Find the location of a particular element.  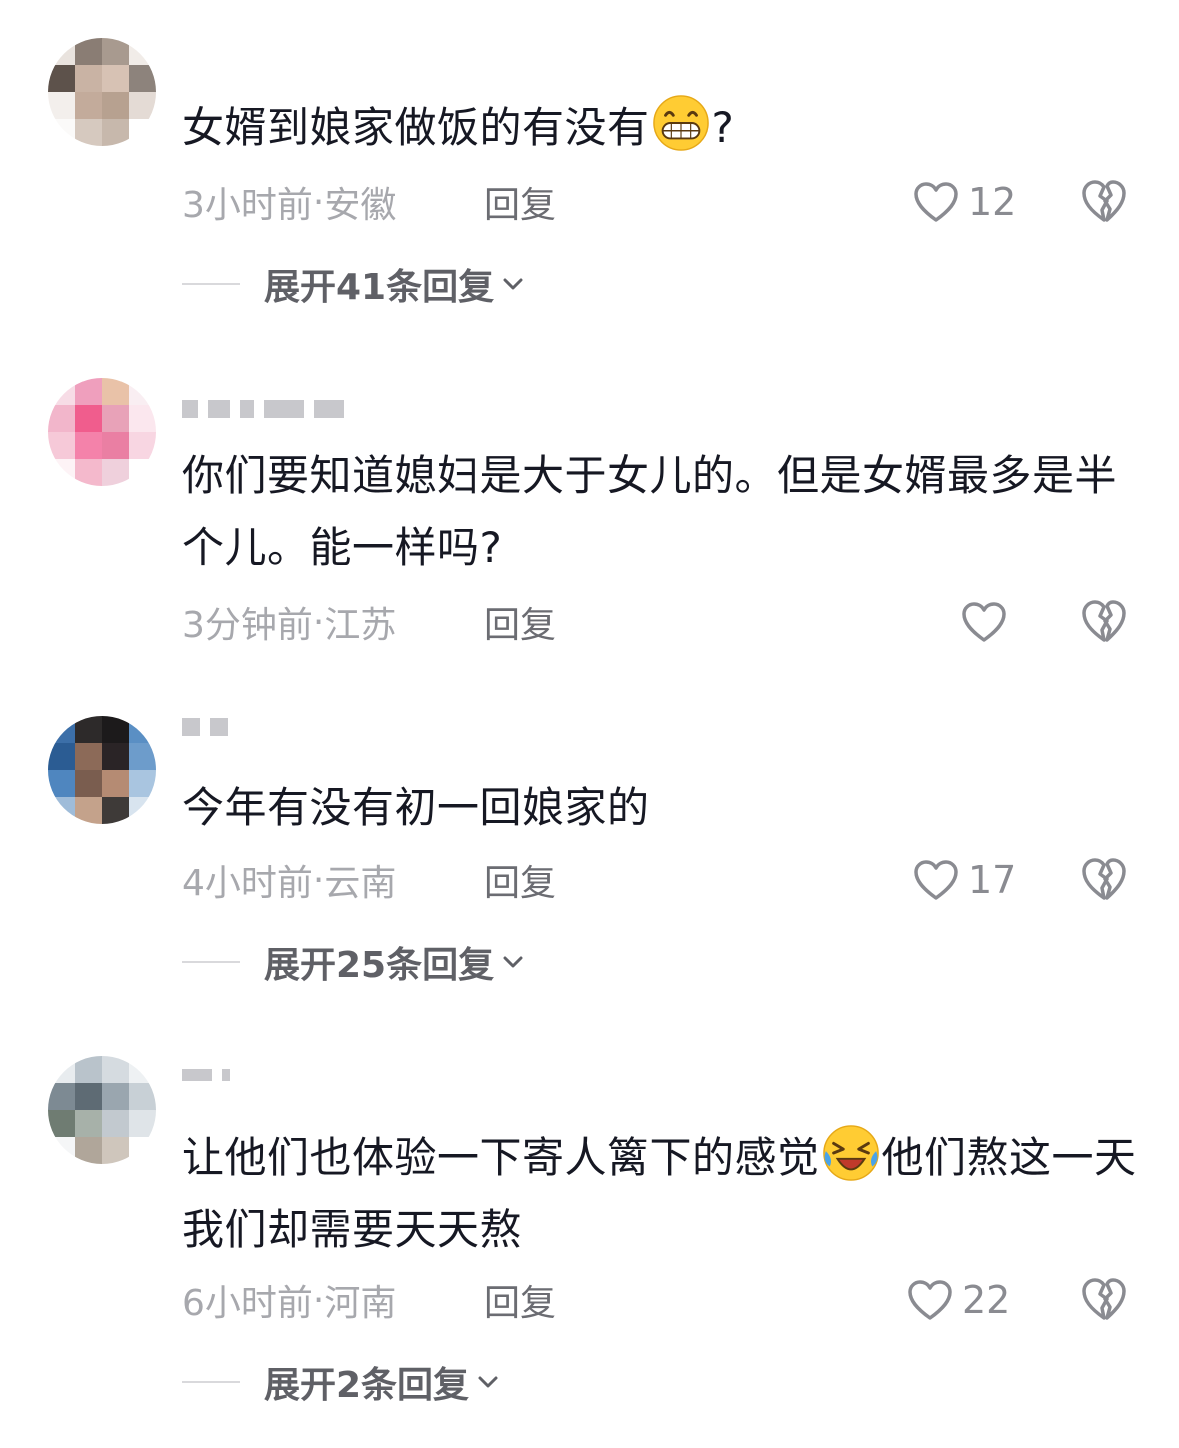

expand-replies-button: 展开25条回复 is located at coordinates (354, 963).